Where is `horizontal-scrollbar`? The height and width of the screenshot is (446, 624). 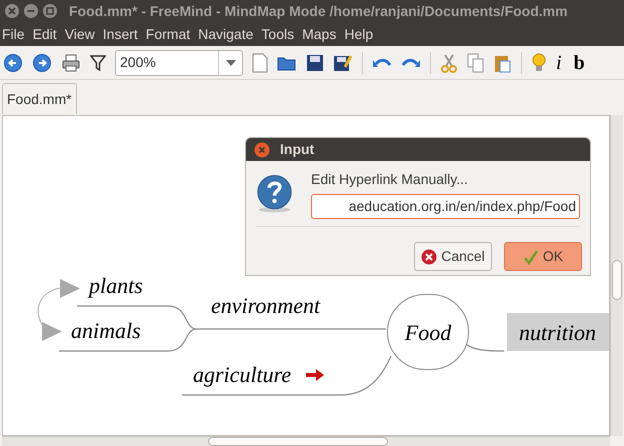 horizontal-scrollbar is located at coordinates (306, 441).